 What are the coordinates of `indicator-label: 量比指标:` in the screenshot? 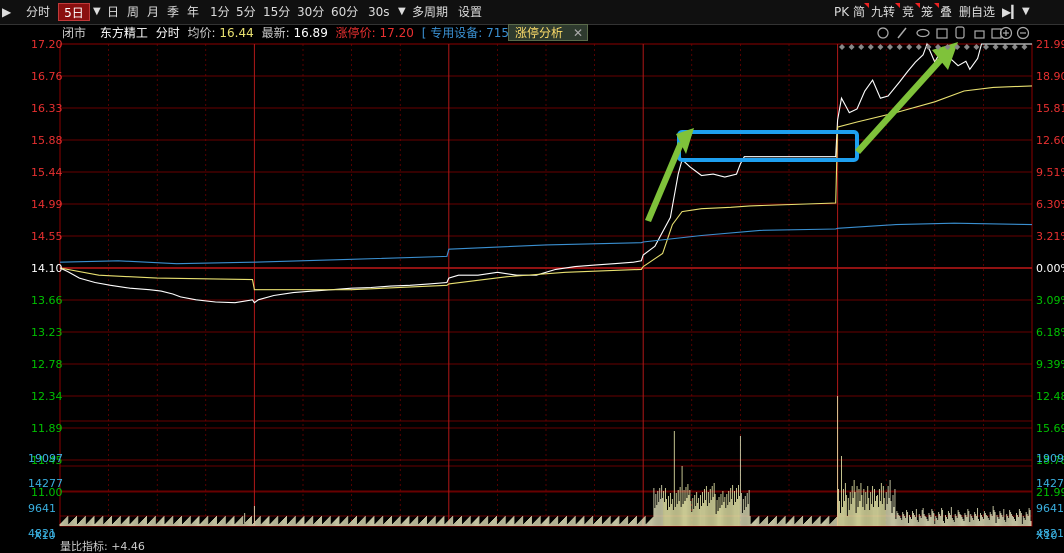 It's located at (84, 546).